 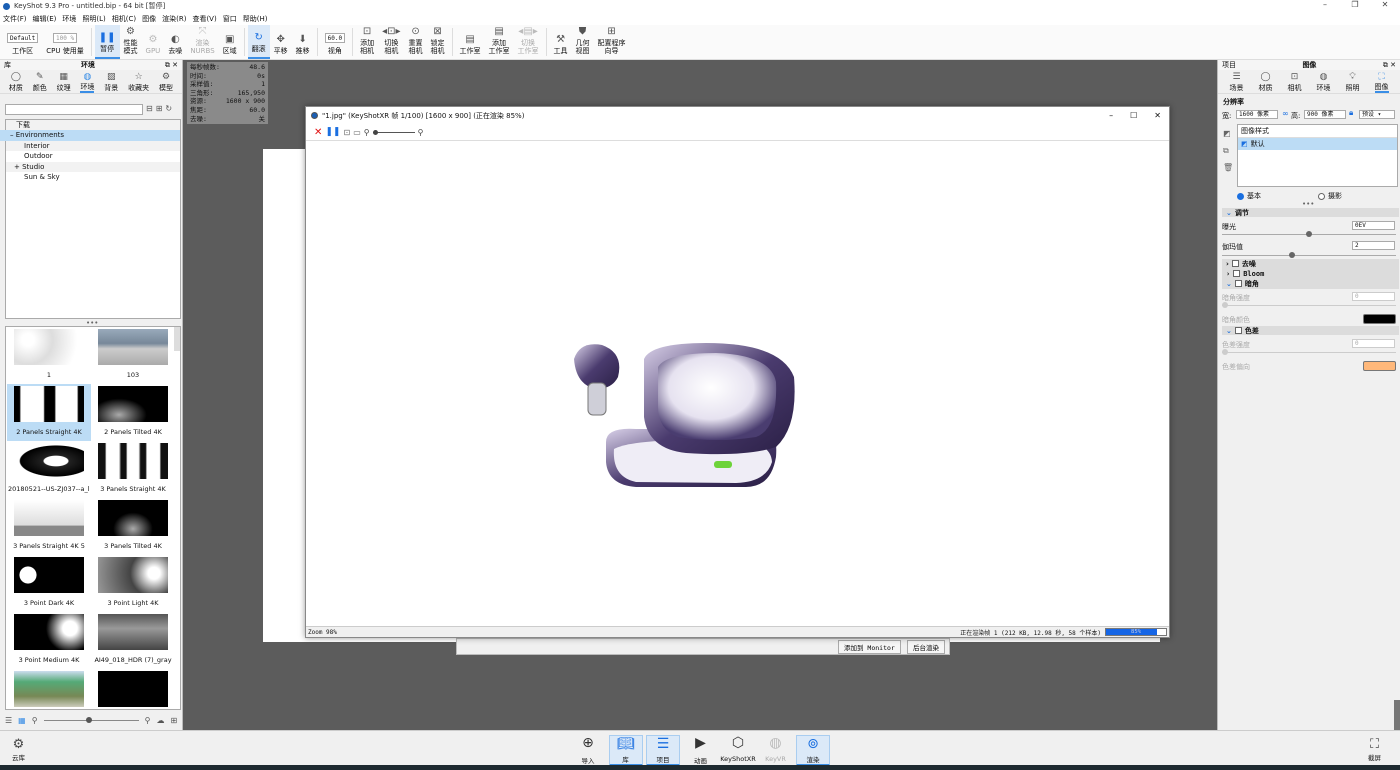 I want to click on thumbnail-size-slider, so click(x=91, y=719).